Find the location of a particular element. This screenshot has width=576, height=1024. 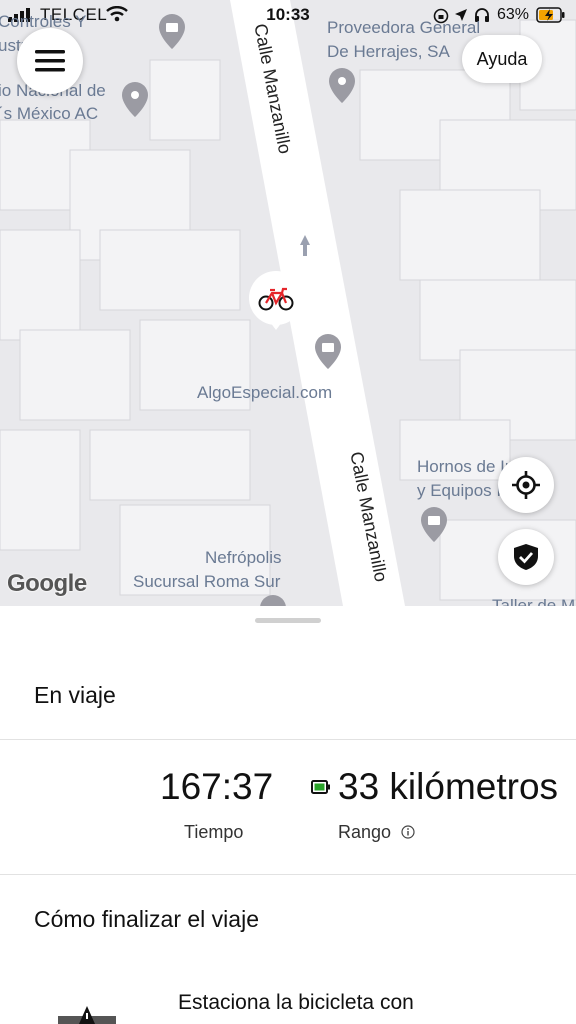

range-label: Rango is located at coordinates (365, 832).